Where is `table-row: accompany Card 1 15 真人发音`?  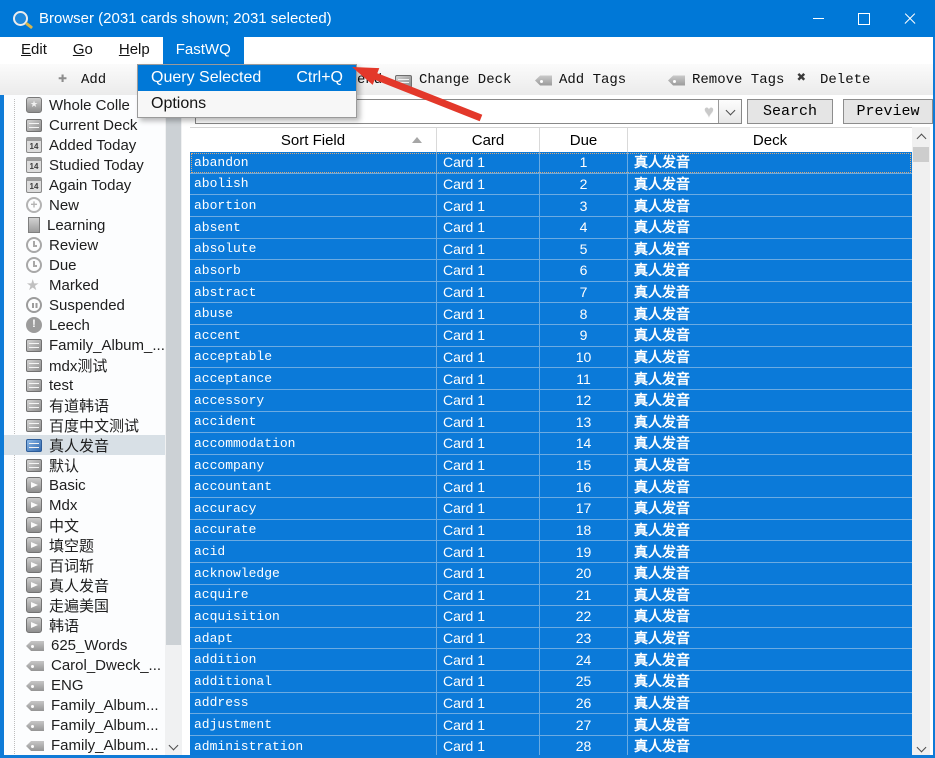 table-row: accompany Card 1 15 真人发音 is located at coordinates (551, 465).